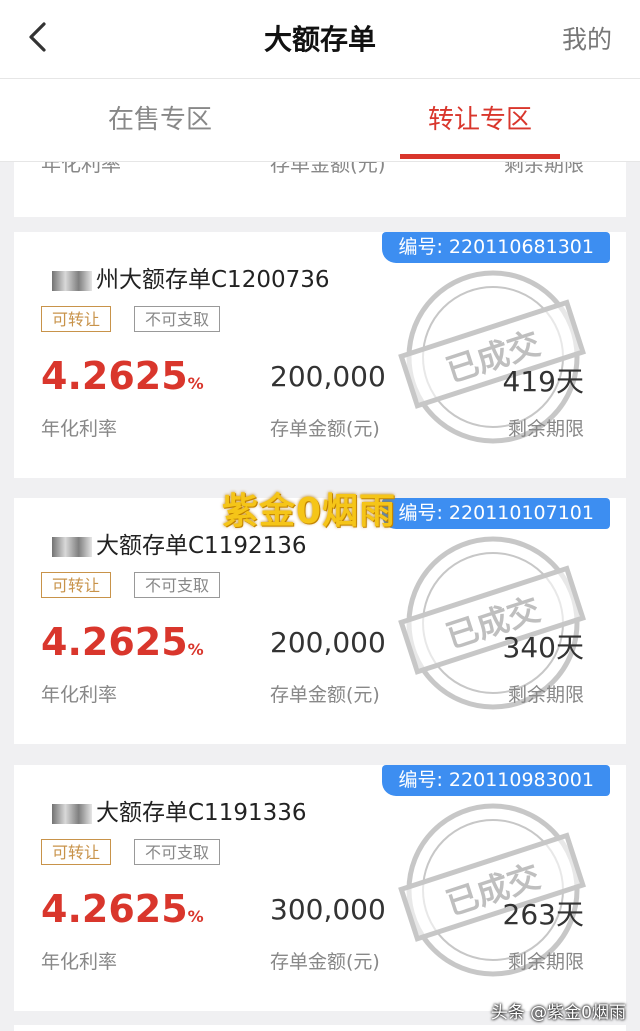  What do you see at coordinates (496, 780) in the screenshot?
I see `serial-badge: 编号: 220110983001` at bounding box center [496, 780].